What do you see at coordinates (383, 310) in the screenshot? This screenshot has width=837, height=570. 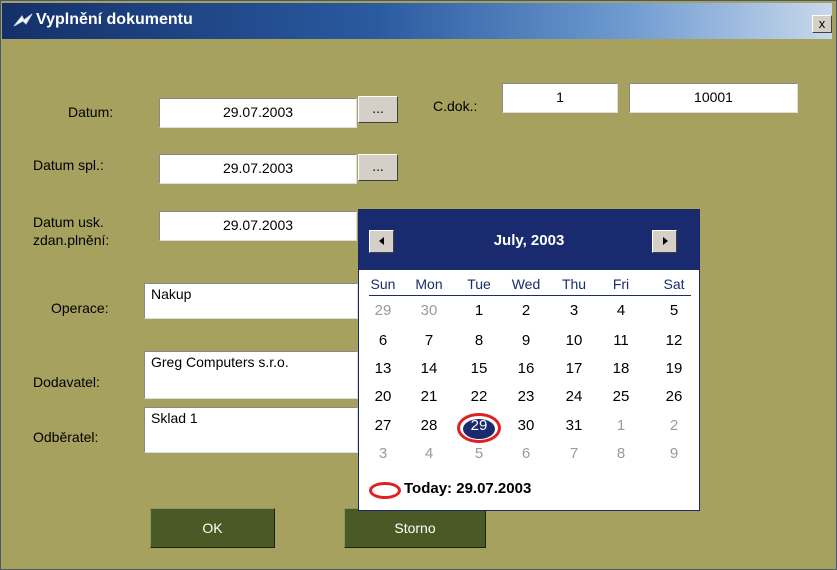 I see `calendar-day: 29` at bounding box center [383, 310].